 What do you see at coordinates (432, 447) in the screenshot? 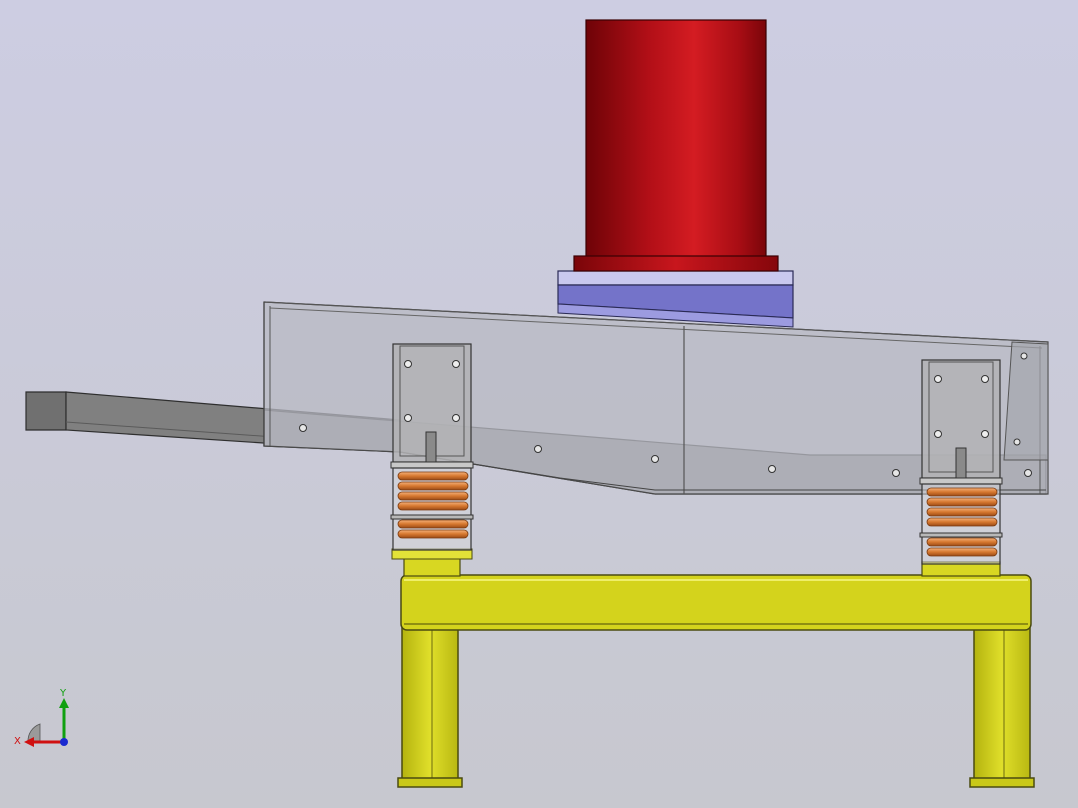
I see `spring-assembly-left` at bounding box center [432, 447].